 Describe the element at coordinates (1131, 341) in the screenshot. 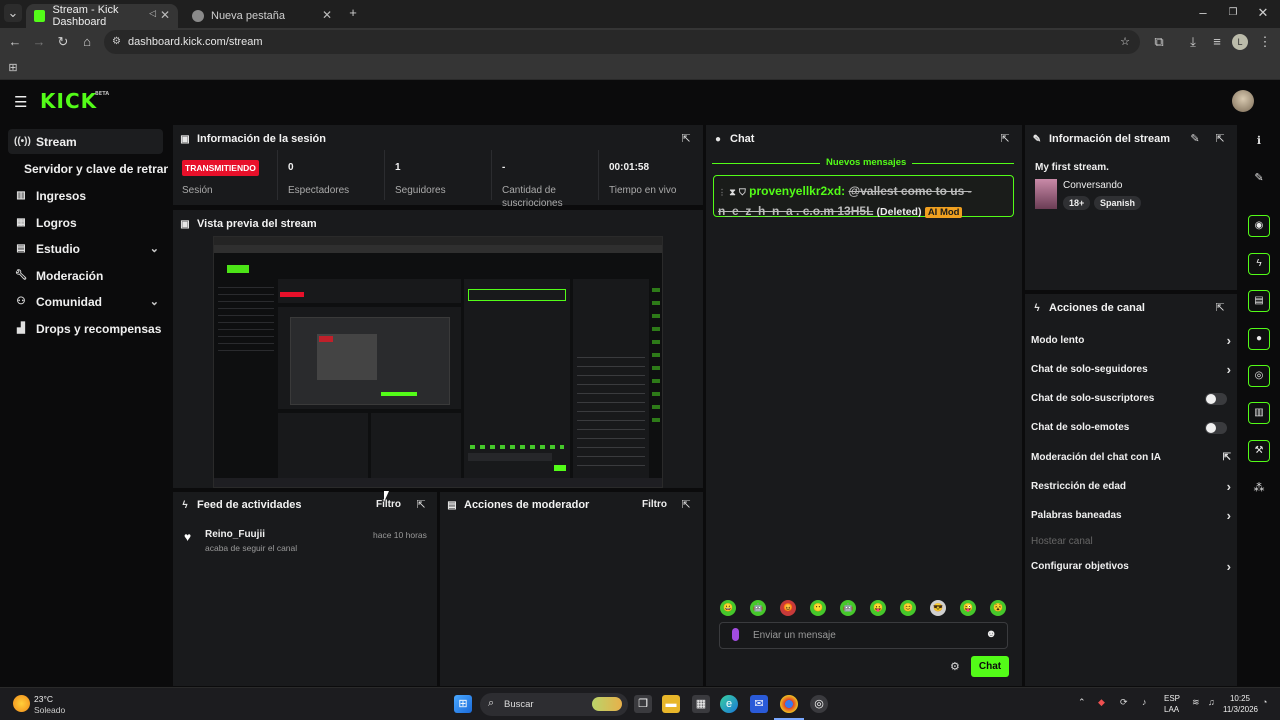

I see `action-slow-mode: Modo lento ›` at that location.